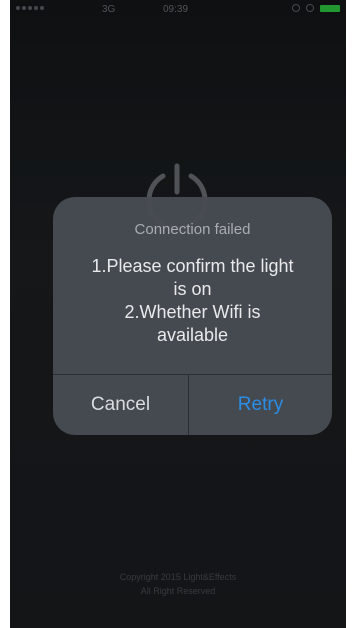  Describe the element at coordinates (192, 289) in the screenshot. I see `message-line: is on` at that location.